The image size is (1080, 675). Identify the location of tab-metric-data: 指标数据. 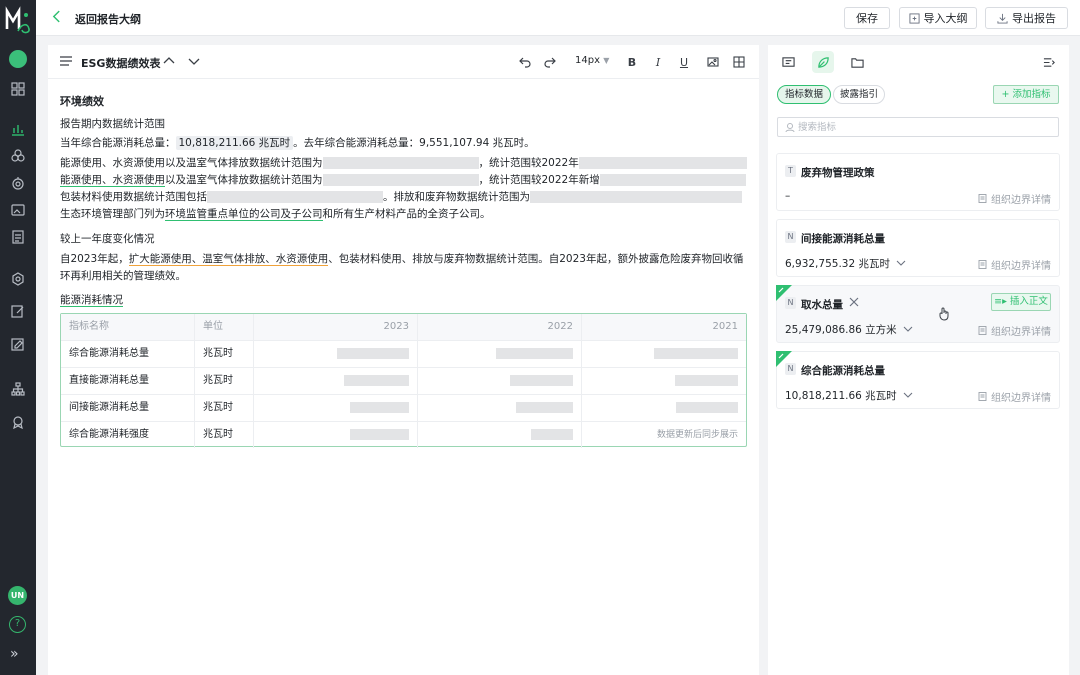
(804, 94).